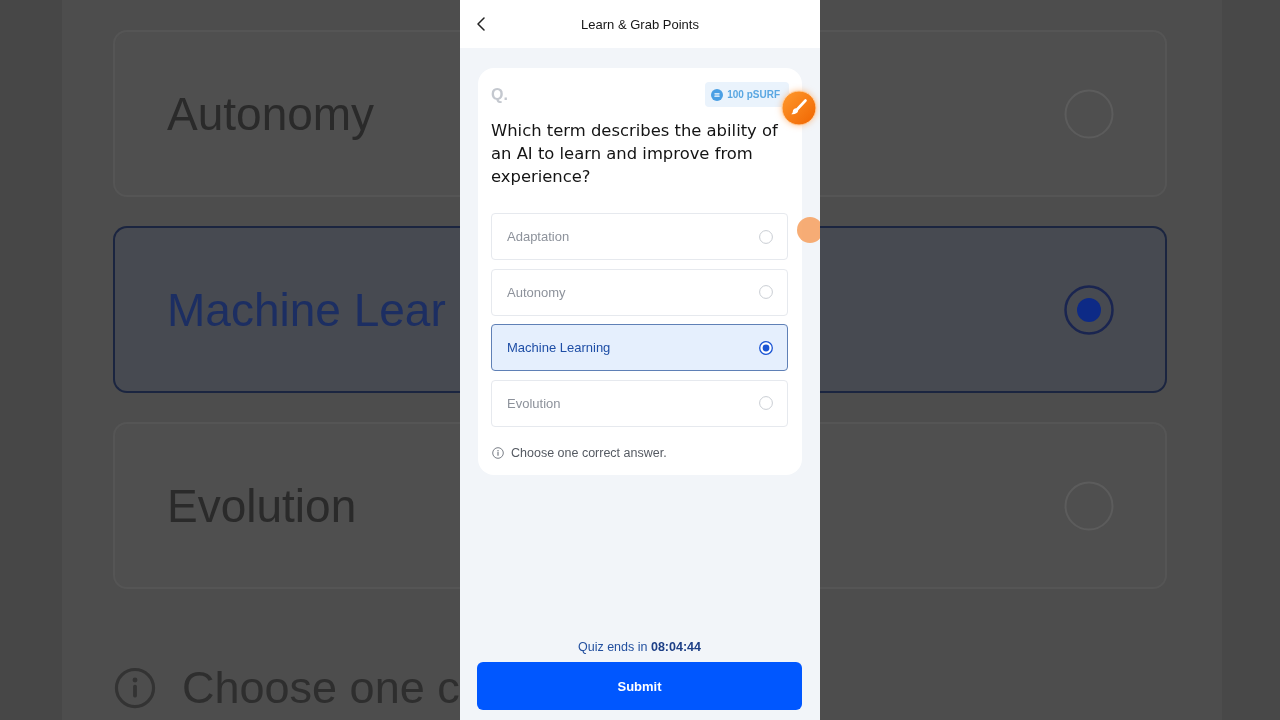 The width and height of the screenshot is (1280, 720). What do you see at coordinates (640, 24) in the screenshot?
I see `page-title: Learn & Grab Points` at bounding box center [640, 24].